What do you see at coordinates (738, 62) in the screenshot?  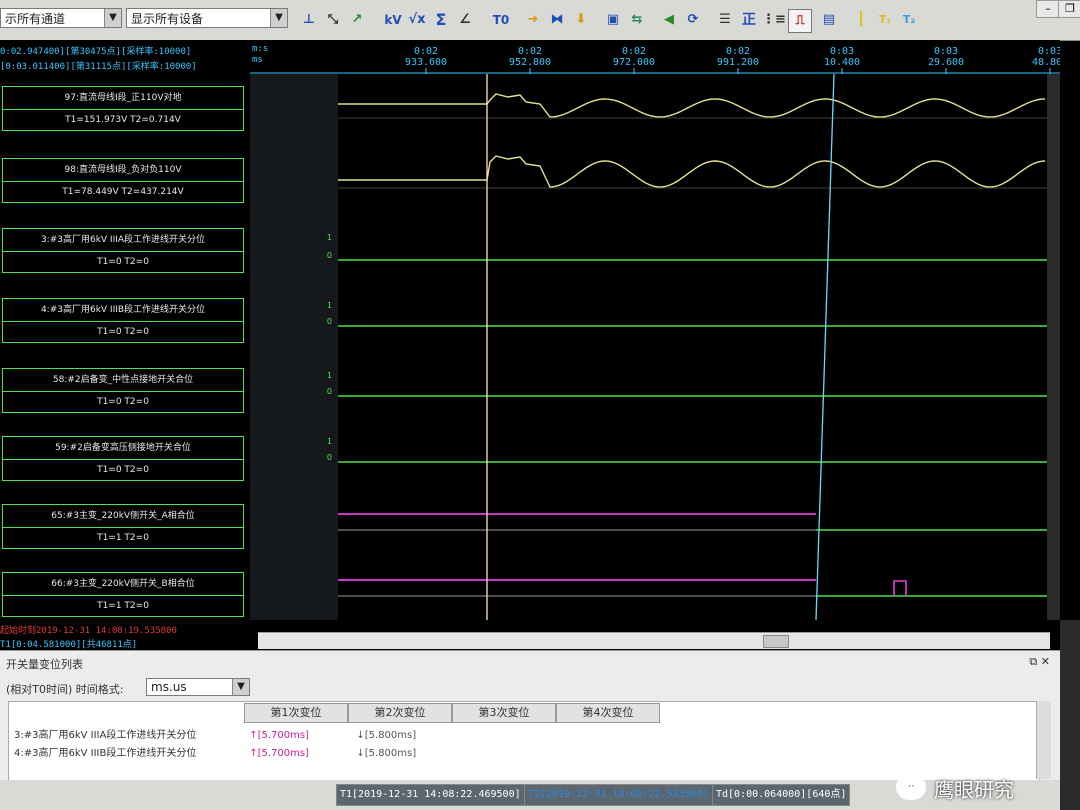 I see `tick-label-bottom: 991.200` at bounding box center [738, 62].